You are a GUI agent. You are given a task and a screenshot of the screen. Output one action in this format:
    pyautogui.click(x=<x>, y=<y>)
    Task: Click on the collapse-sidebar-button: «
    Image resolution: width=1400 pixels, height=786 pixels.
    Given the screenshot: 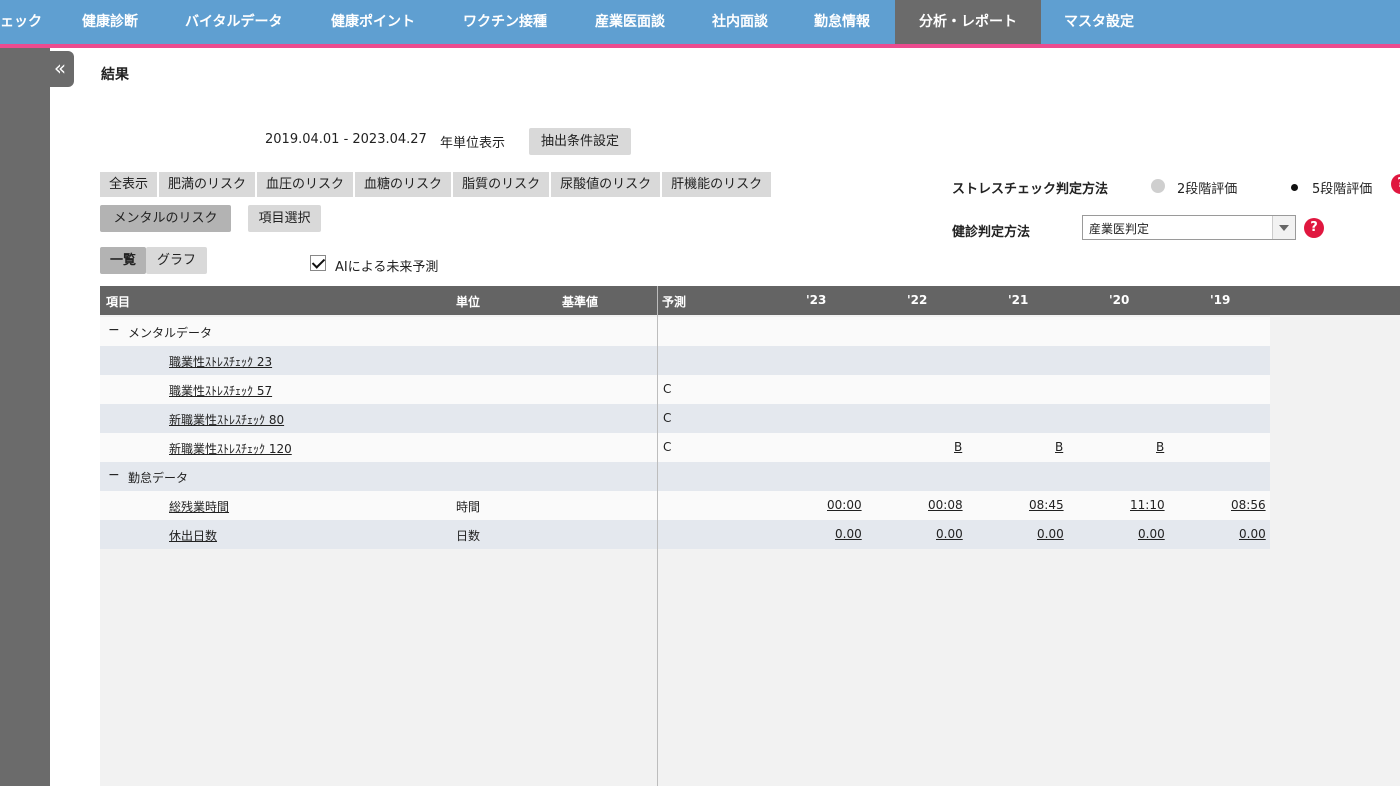 What is the action you would take?
    pyautogui.click(x=60, y=69)
    